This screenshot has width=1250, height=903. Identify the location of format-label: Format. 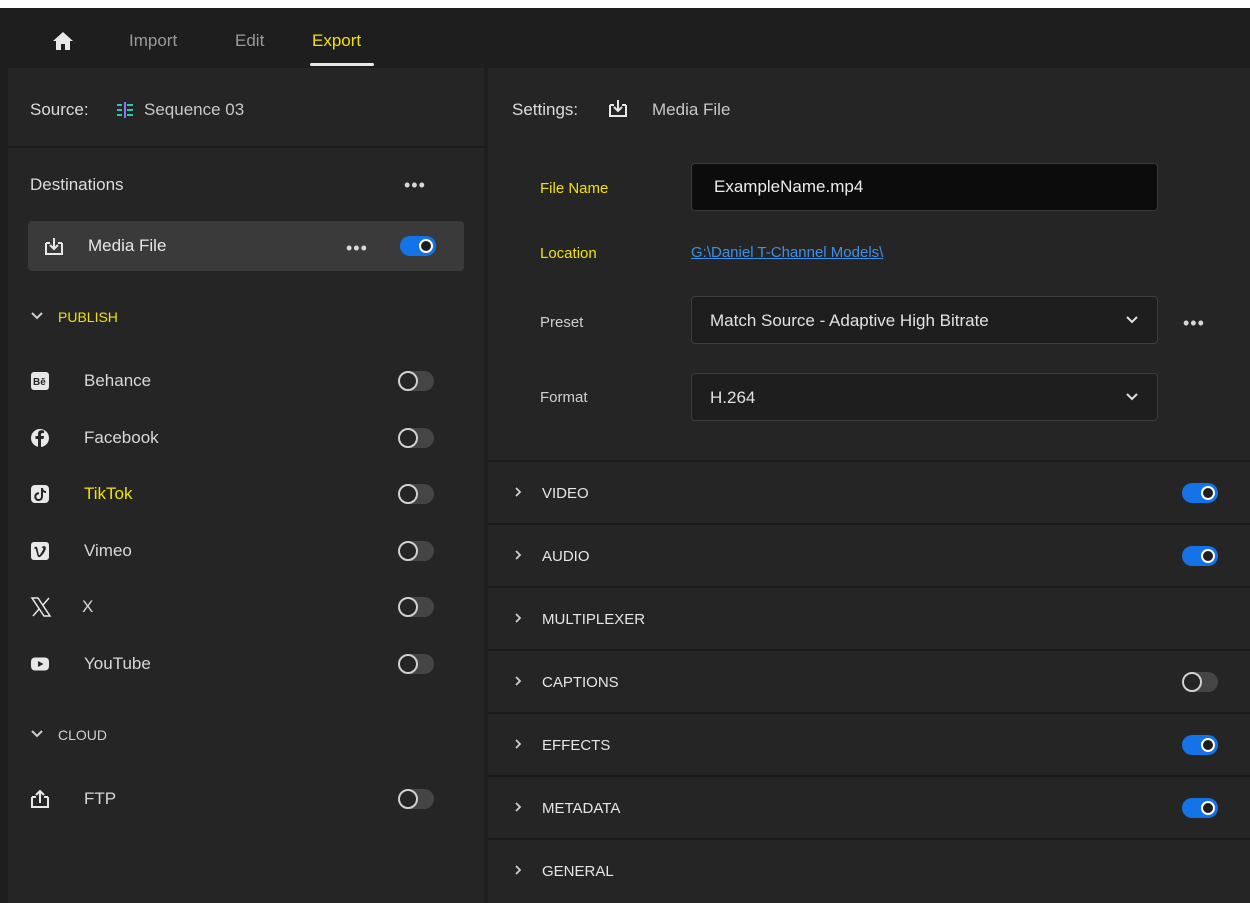
(564, 397).